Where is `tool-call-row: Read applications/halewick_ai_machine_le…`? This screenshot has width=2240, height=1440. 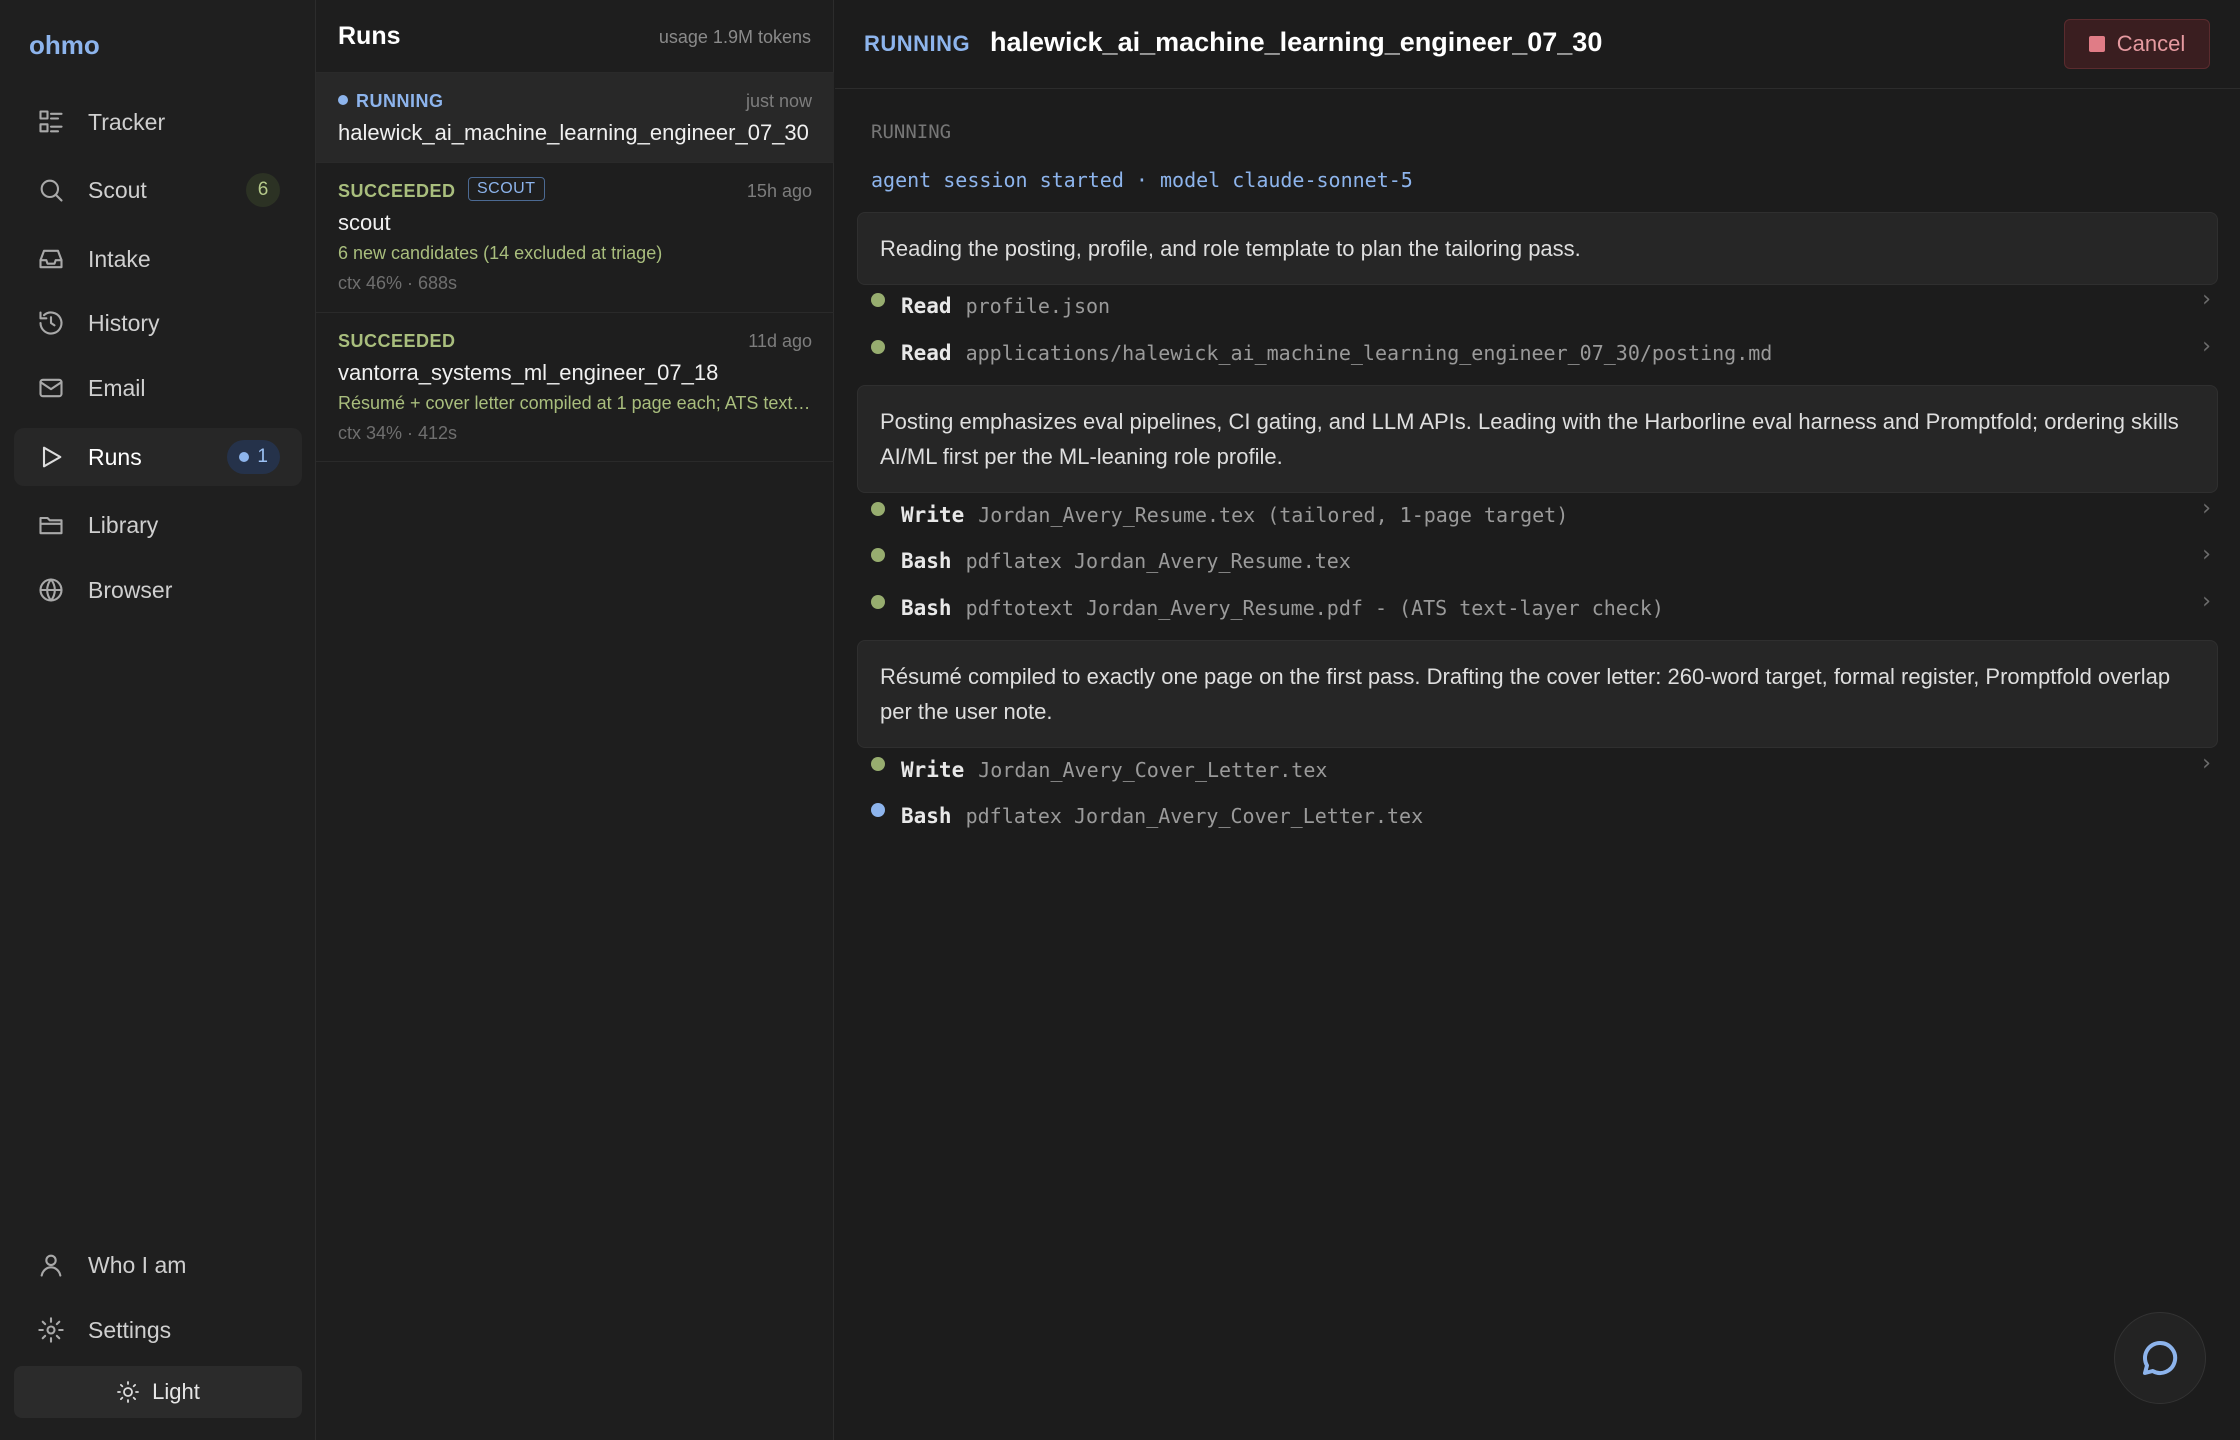
tool-call-row: Read applications/halewick_ai_machine_le… is located at coordinates (1546, 352).